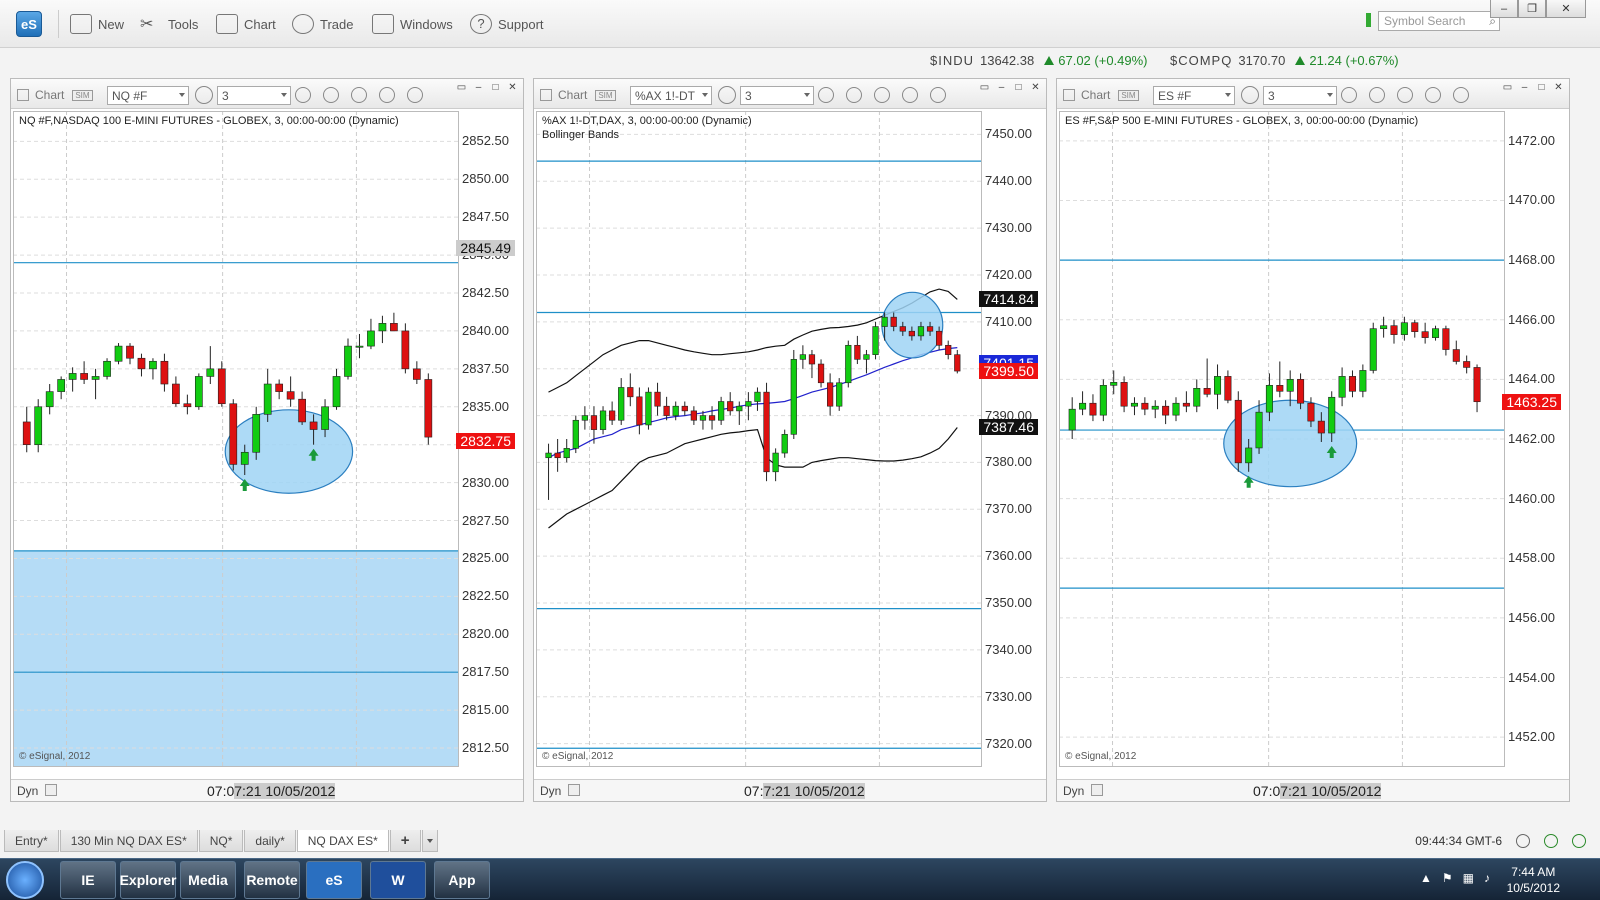  I want to click on taskbar-esignal: eS, so click(334, 880).